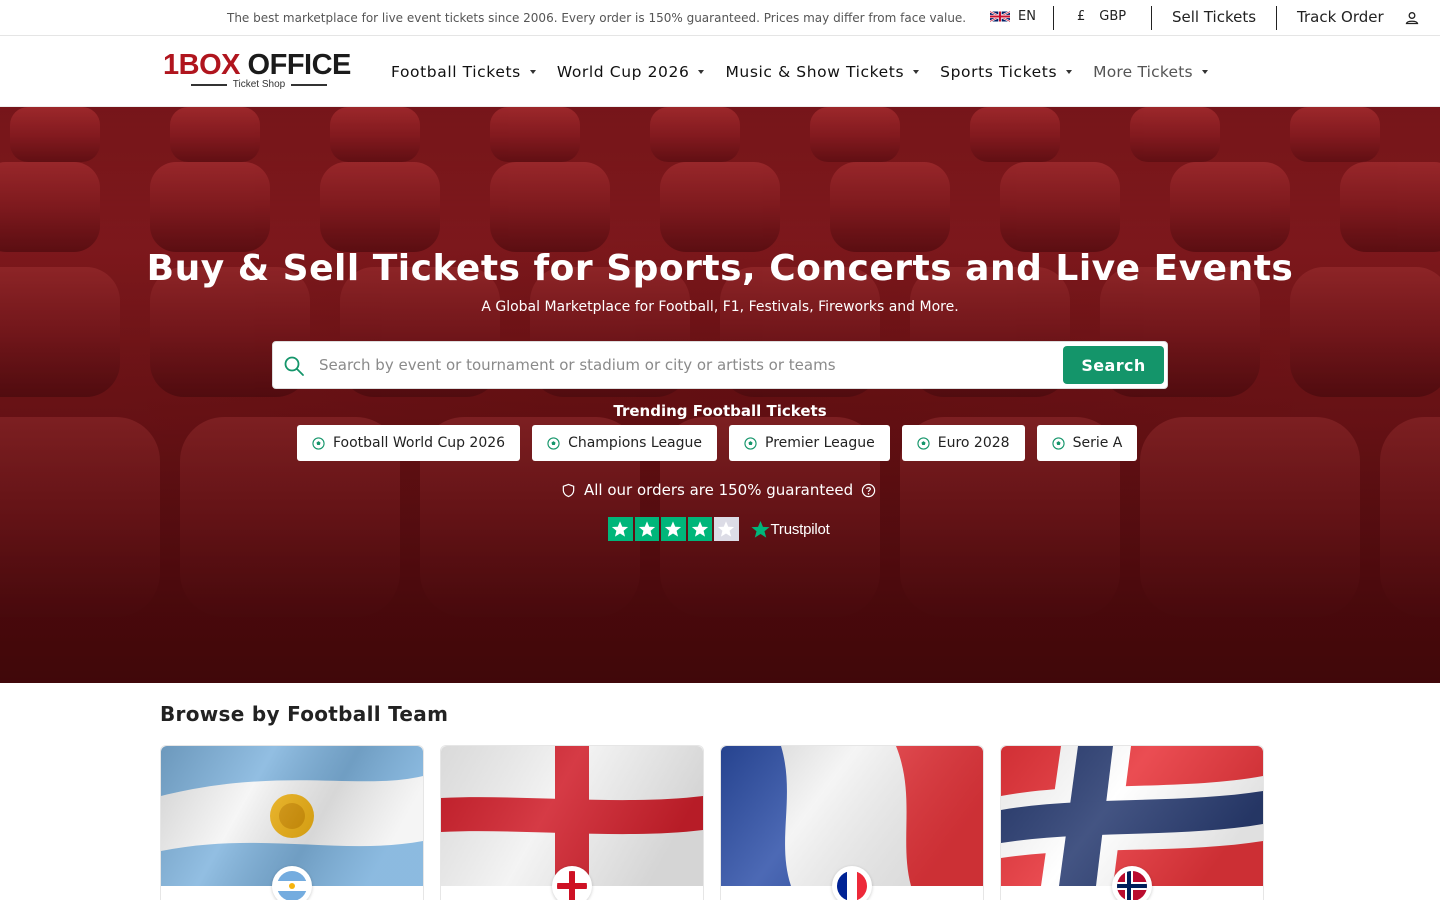 The height and width of the screenshot is (900, 1440). What do you see at coordinates (963, 443) in the screenshot?
I see `trending-chip-euro-2028: Euro 2028` at bounding box center [963, 443].